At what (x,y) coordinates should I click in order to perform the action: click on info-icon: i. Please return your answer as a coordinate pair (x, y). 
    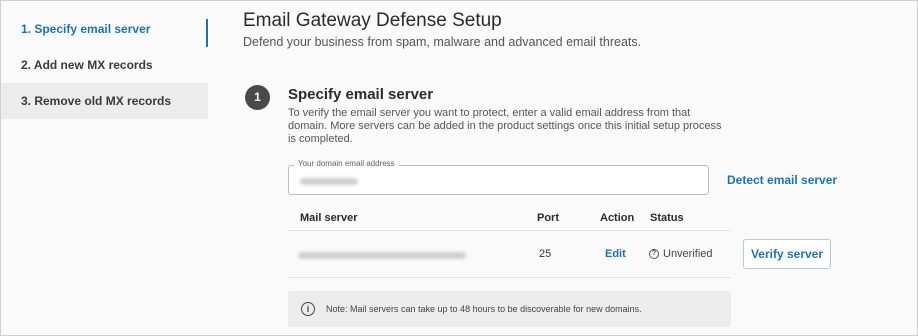
    Looking at the image, I should click on (308, 309).